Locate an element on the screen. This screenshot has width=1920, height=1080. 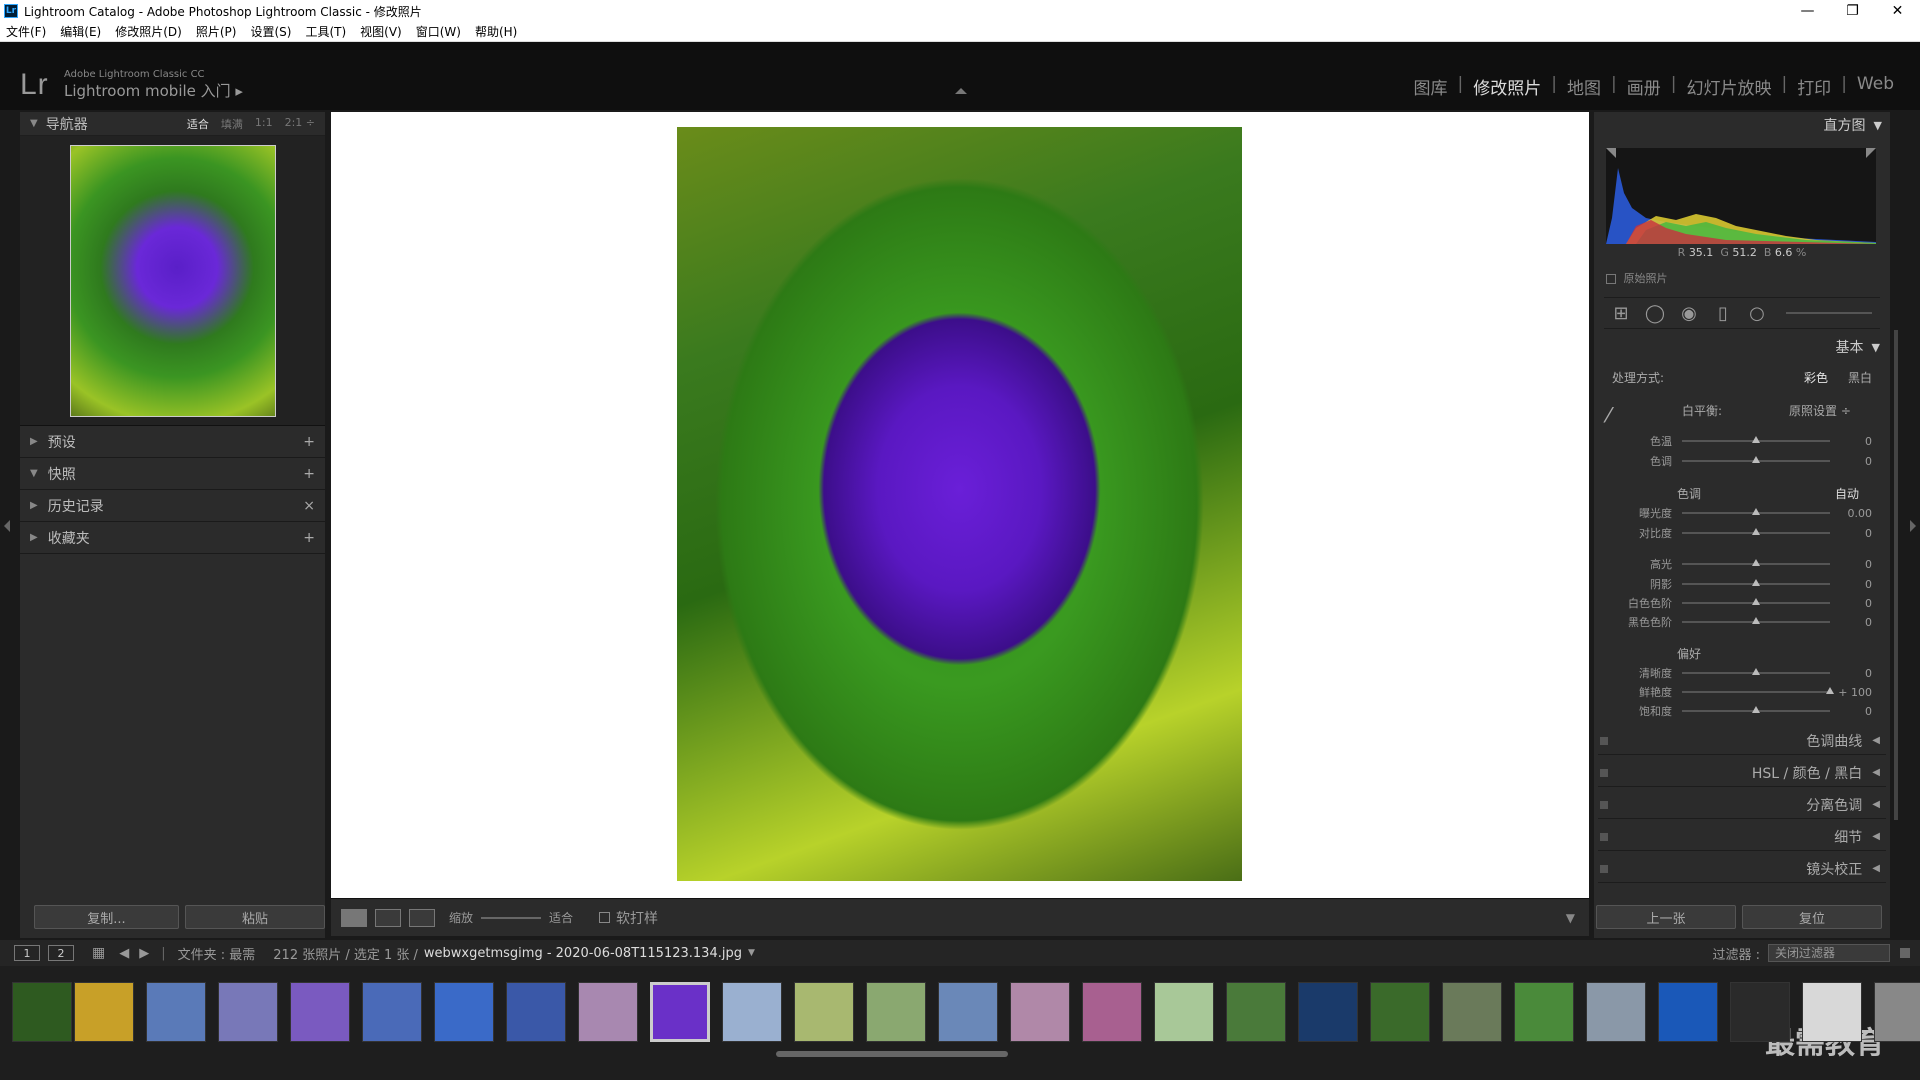
white-balance-picker-icon: ⁄ is located at coordinates (1608, 415).